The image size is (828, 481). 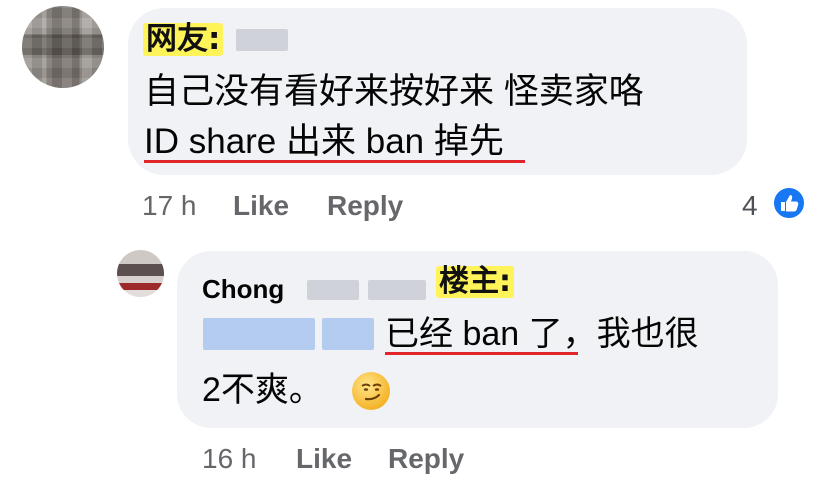 What do you see at coordinates (475, 282) in the screenshot?
I see `author-label: 楼主:` at bounding box center [475, 282].